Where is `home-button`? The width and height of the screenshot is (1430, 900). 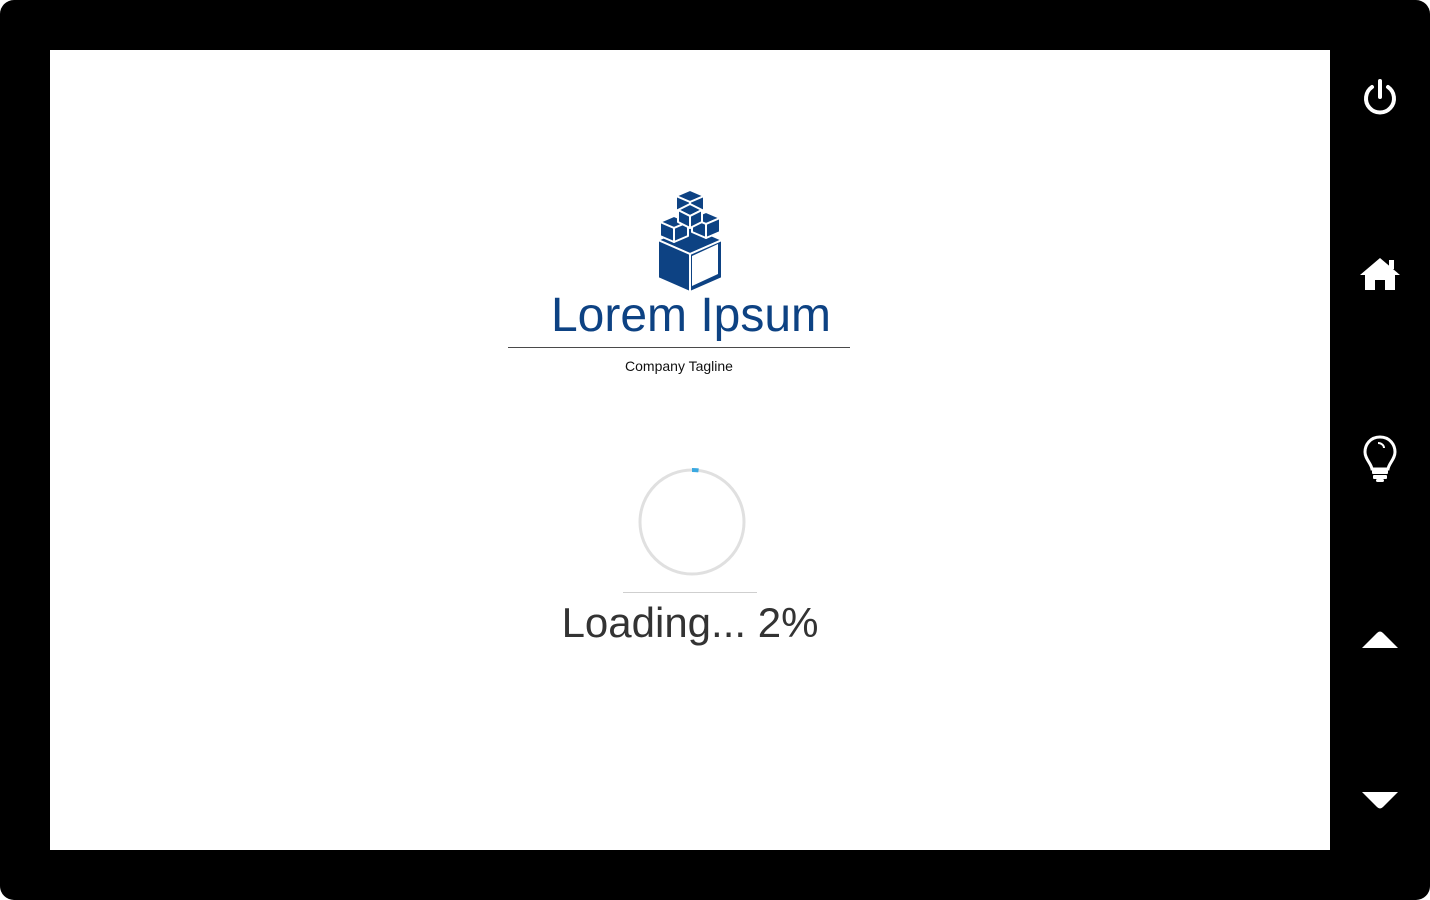 home-button is located at coordinates (1380, 274).